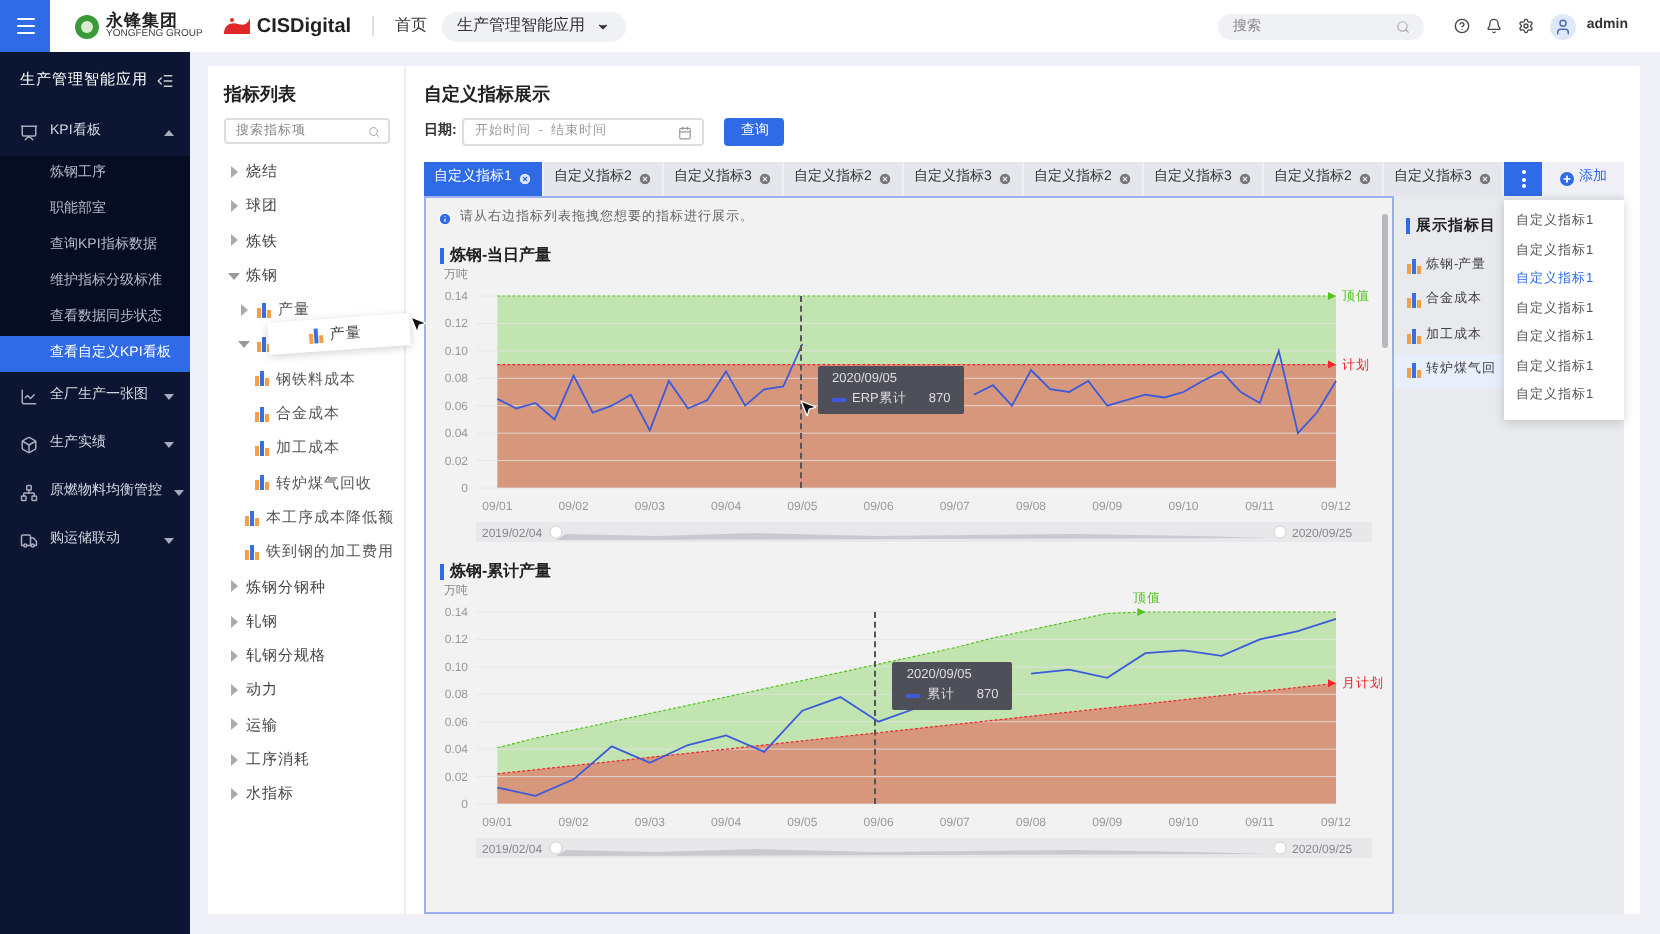 The image size is (1660, 934). I want to click on section-title: 自定义指标展示, so click(488, 95).